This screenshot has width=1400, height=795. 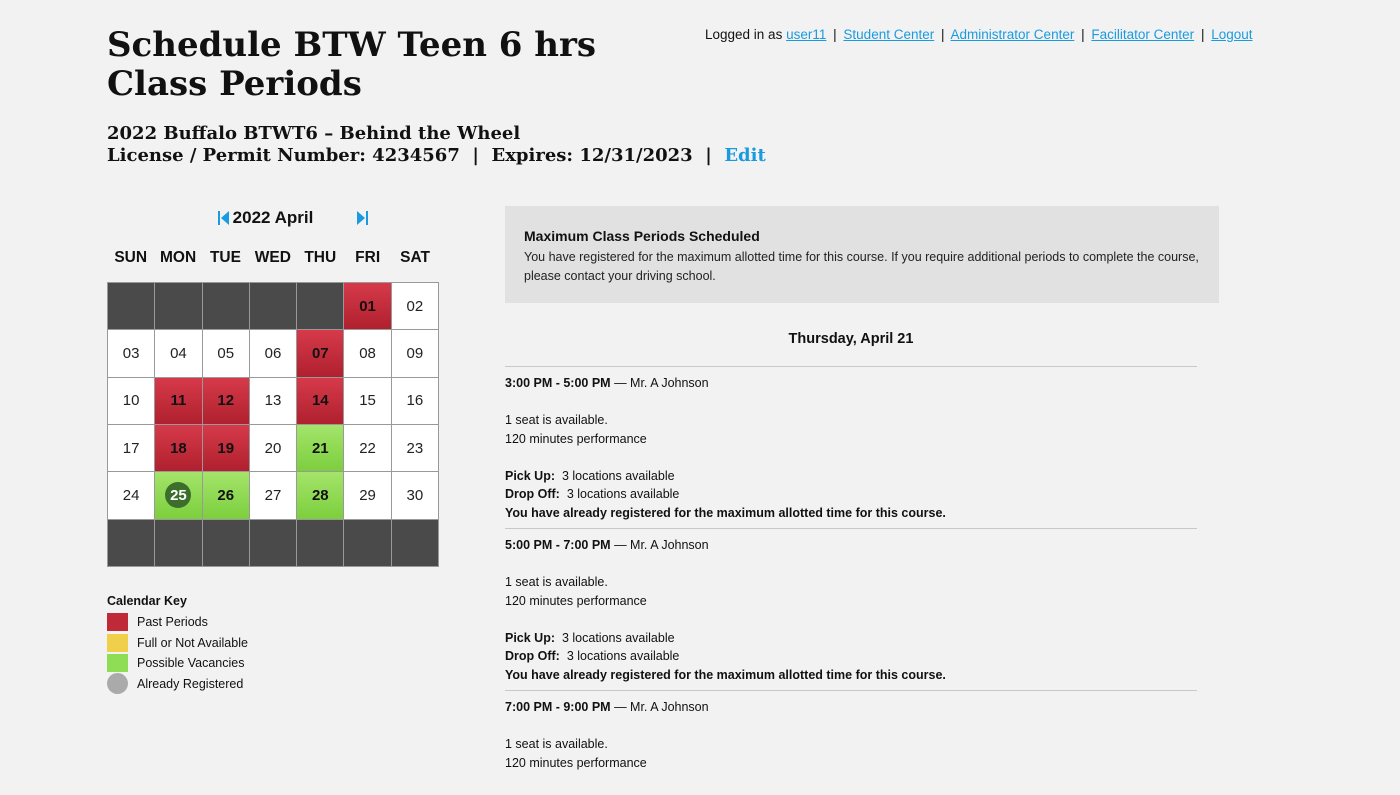 What do you see at coordinates (147, 601) in the screenshot?
I see `calendar-key-title: Calendar Key` at bounding box center [147, 601].